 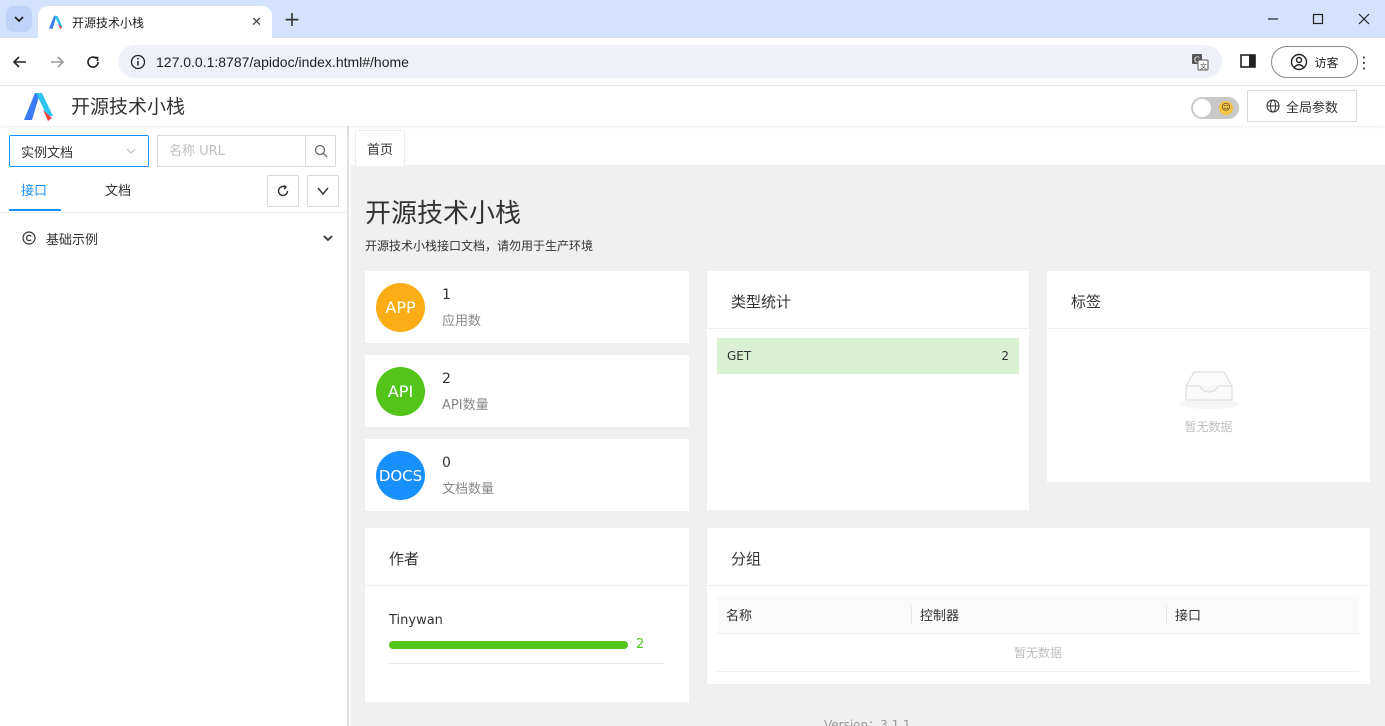 I want to click on forward-icon, so click(x=57, y=62).